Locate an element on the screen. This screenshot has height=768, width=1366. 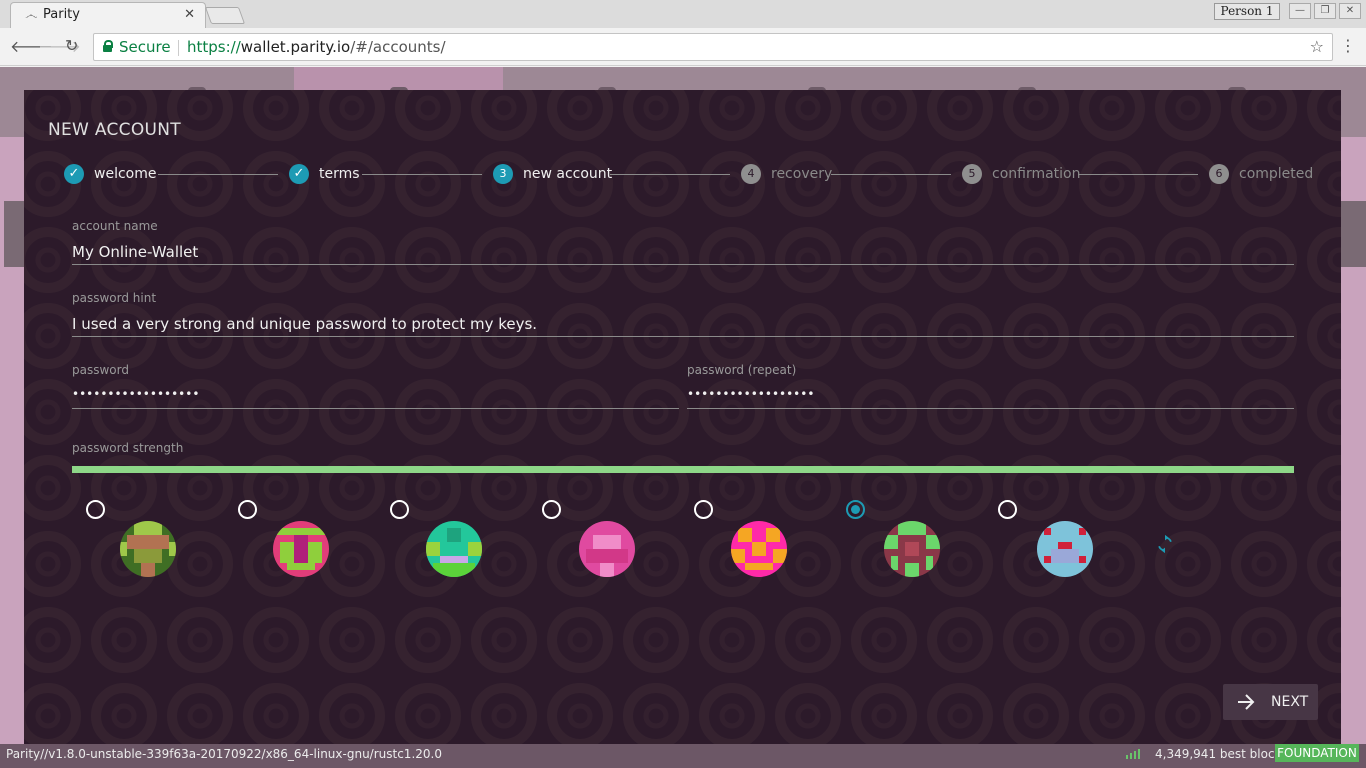
restore-icon: ❐ is located at coordinates (1325, 11).